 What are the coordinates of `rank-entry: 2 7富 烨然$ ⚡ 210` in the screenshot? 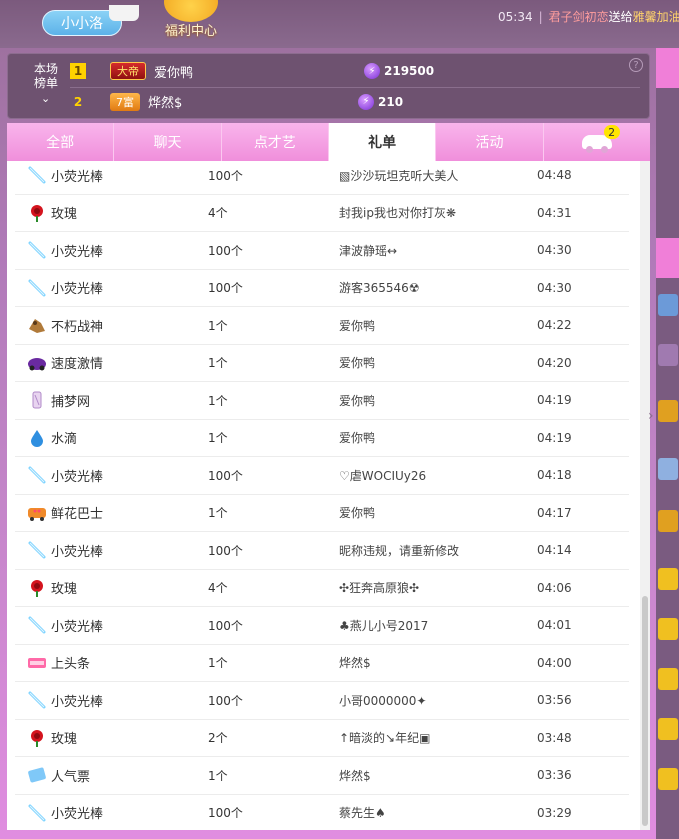 It's located at (355, 101).